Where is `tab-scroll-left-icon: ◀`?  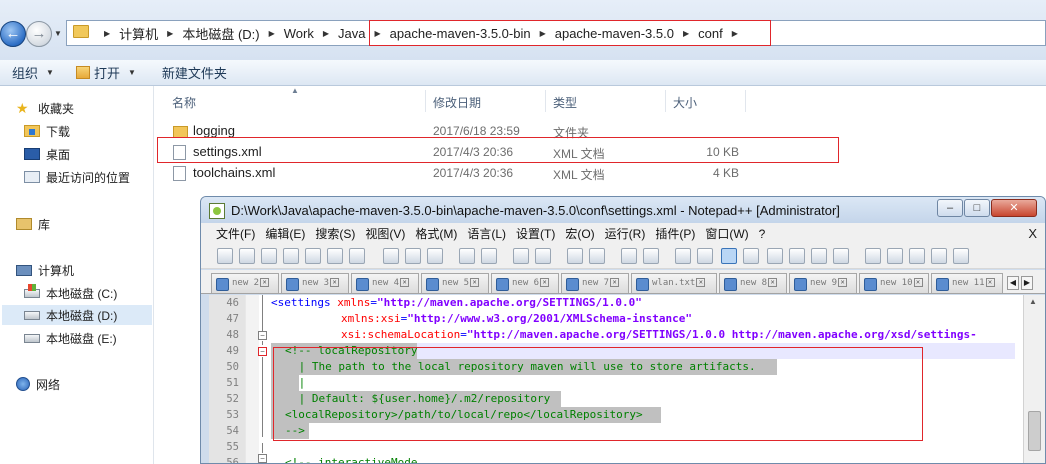
tab-scroll-left-icon: ◀ is located at coordinates (1013, 283).